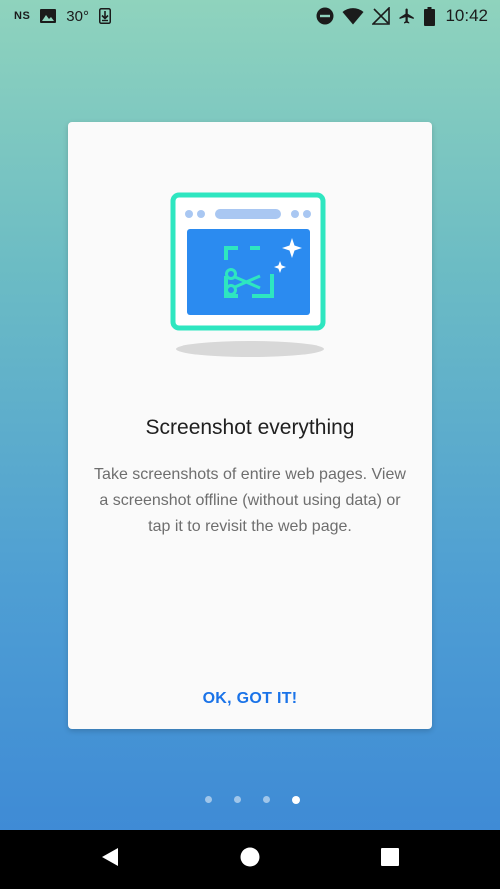 The image size is (500, 889). I want to click on home-icon, so click(250, 859).